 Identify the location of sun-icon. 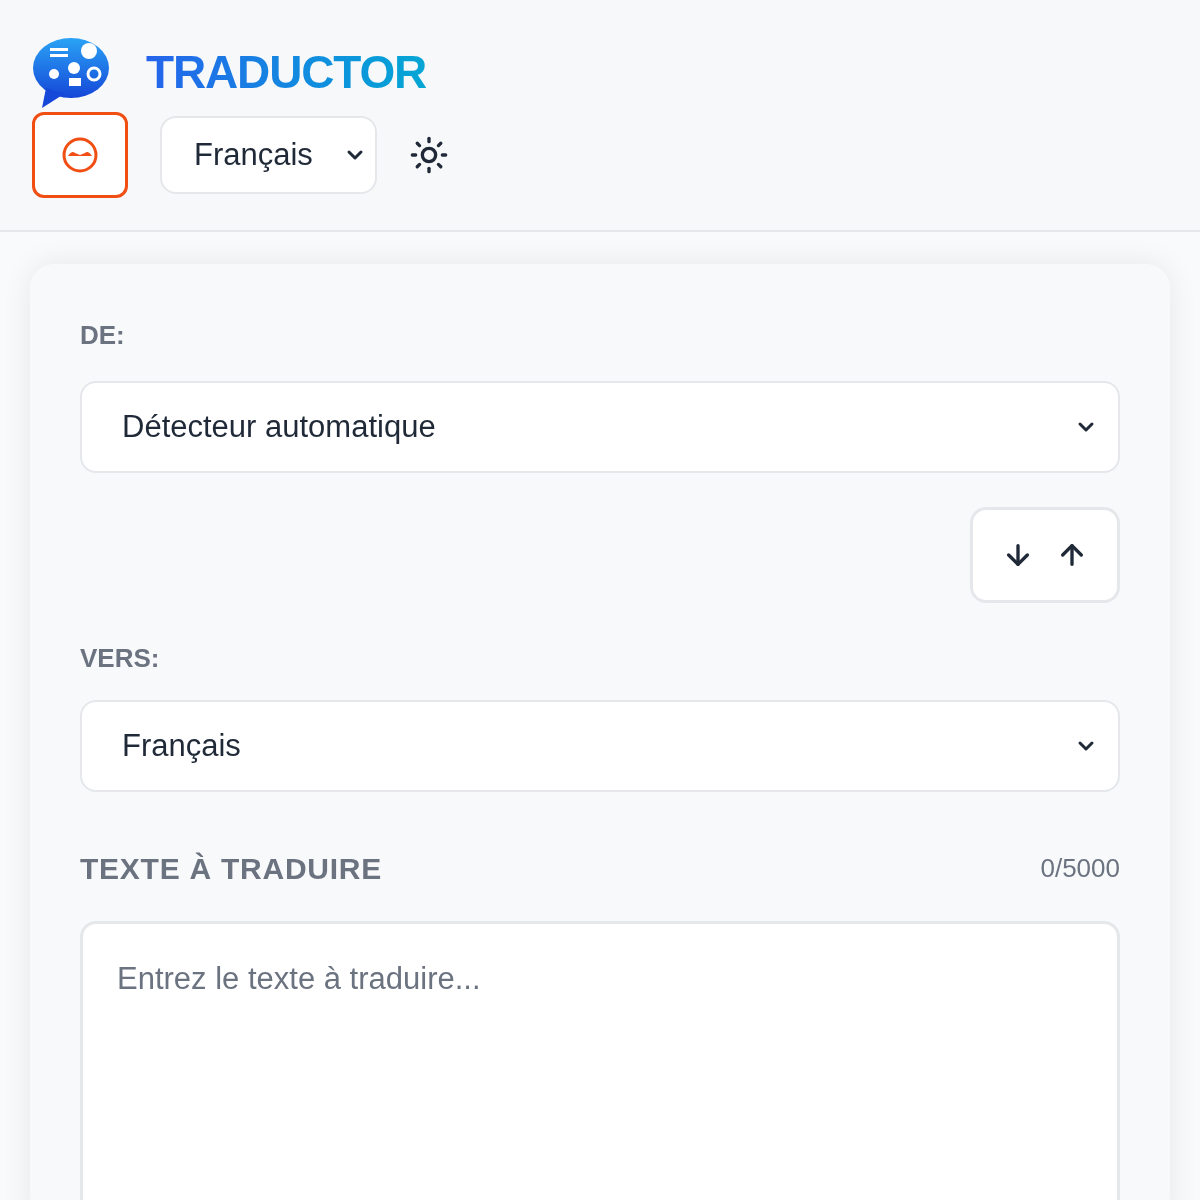
(428, 155).